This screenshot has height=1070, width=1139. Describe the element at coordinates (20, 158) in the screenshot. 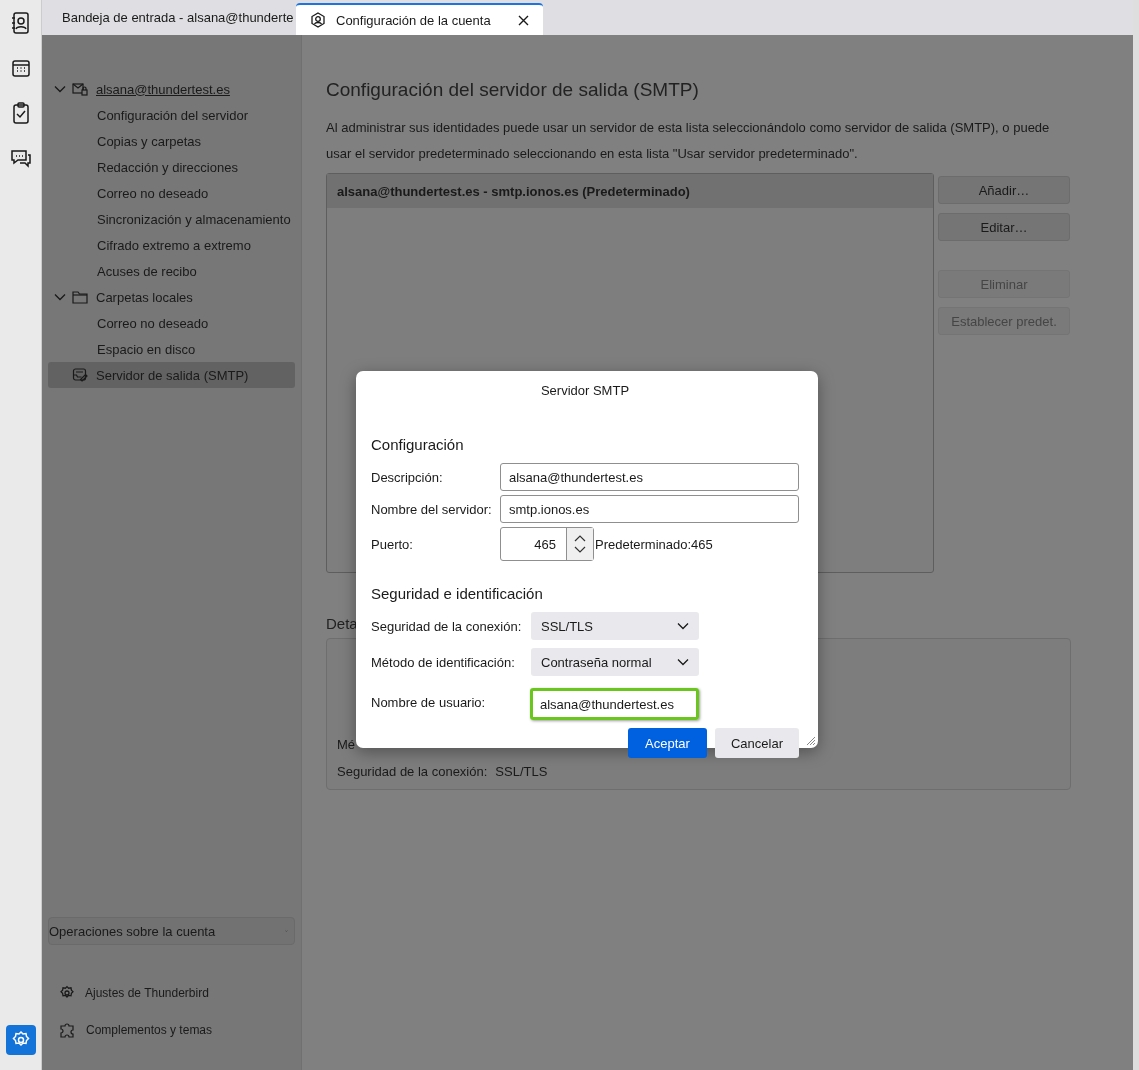

I see `chat-bubbles-icon` at that location.